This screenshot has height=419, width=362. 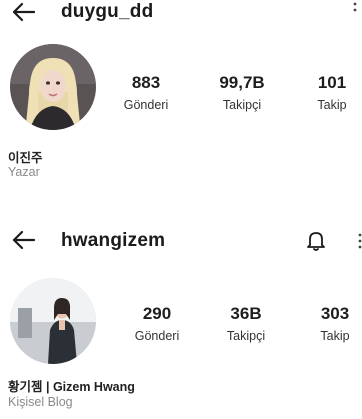 I want to click on profile-username: hwangizem, so click(x=113, y=240).